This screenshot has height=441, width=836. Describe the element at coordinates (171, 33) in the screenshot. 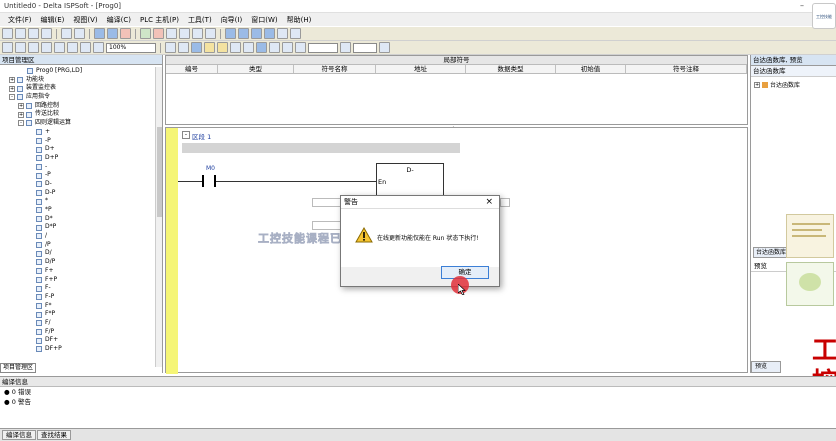

I see `compile-icon` at that location.